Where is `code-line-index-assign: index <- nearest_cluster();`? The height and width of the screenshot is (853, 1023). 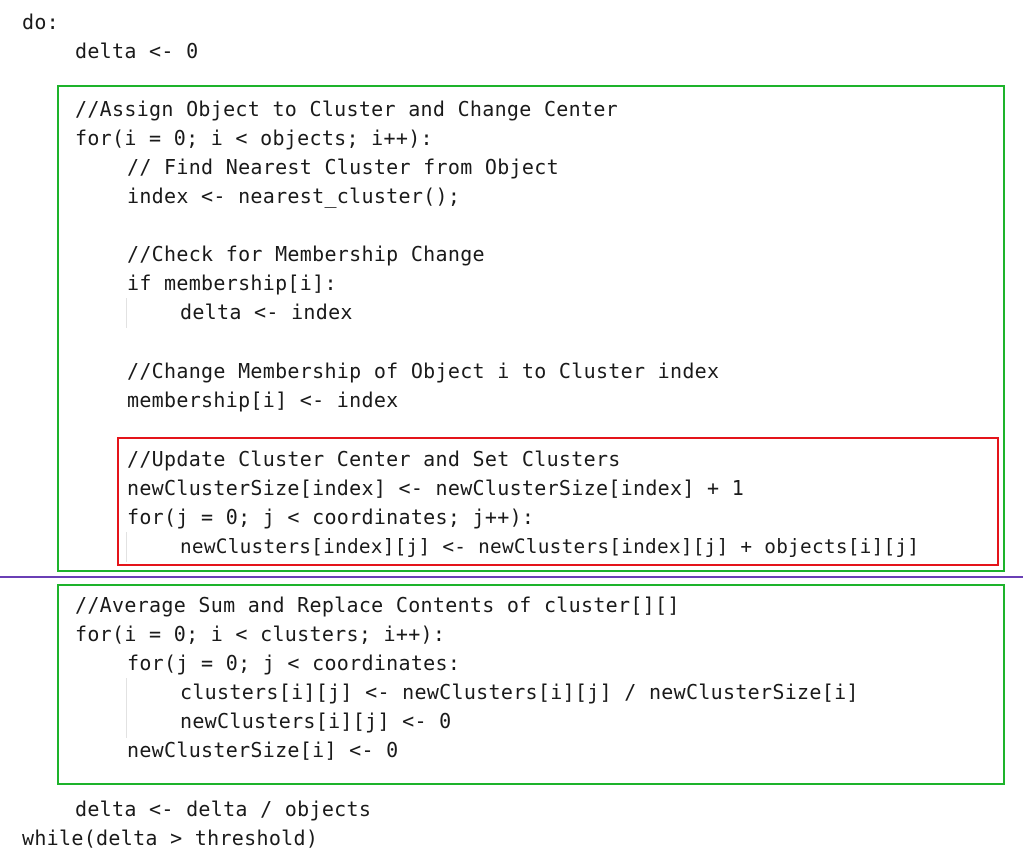
code-line-index-assign: index <- nearest_cluster(); is located at coordinates (294, 196).